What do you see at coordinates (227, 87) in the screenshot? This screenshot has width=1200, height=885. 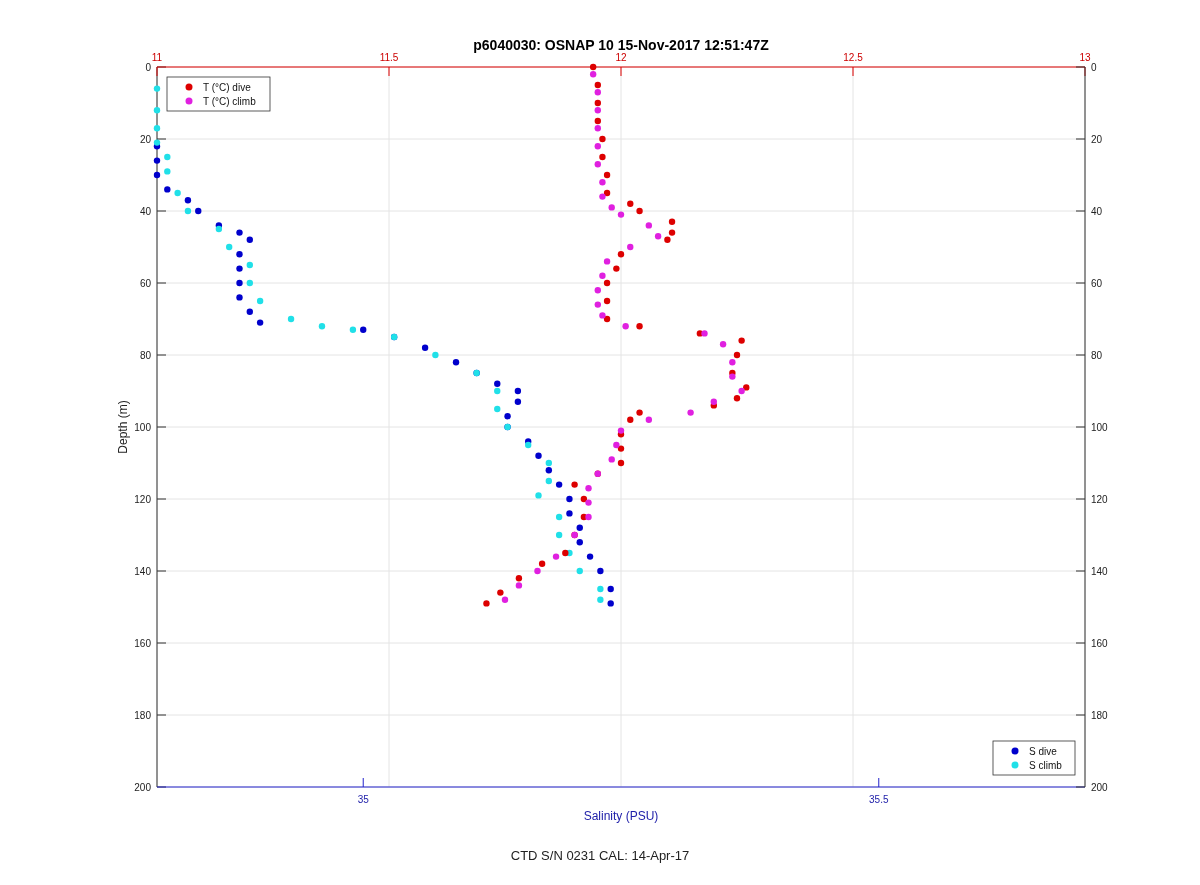 I see `legend-label: T (°C) dive` at bounding box center [227, 87].